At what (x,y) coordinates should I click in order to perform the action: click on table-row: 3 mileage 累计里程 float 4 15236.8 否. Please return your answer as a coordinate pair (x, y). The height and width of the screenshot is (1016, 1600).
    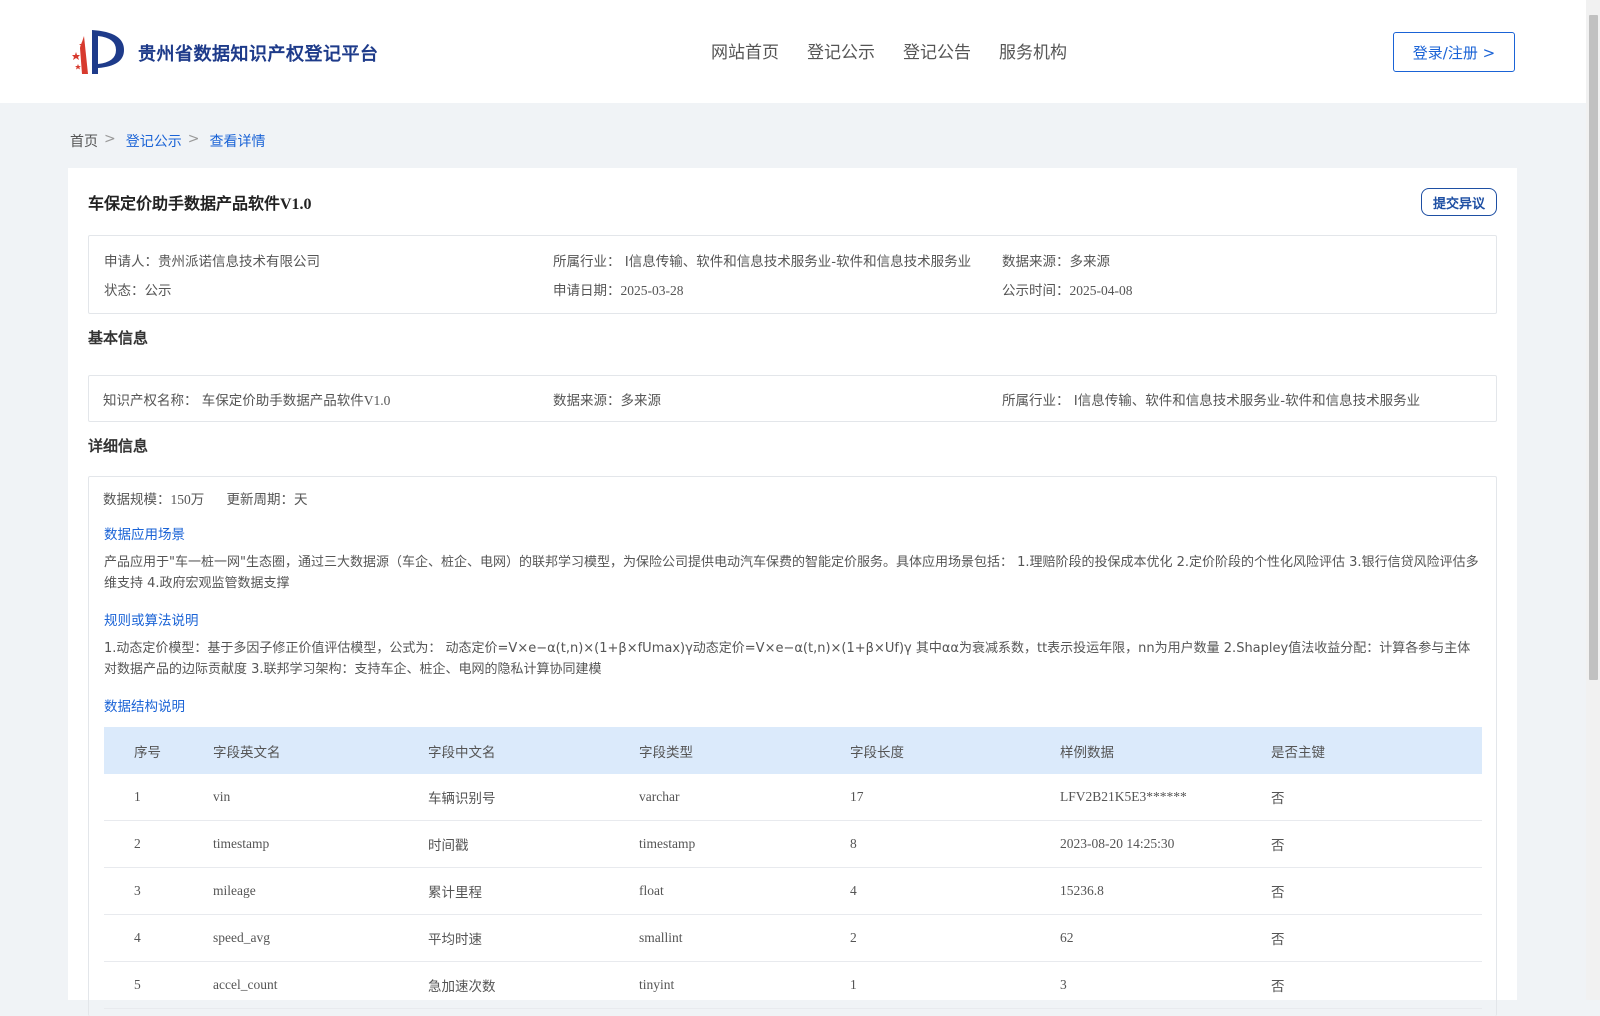
    Looking at the image, I should click on (793, 891).